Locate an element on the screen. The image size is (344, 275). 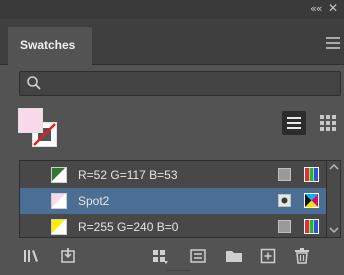
close-panel-icon: ✕ is located at coordinates (333, 8).